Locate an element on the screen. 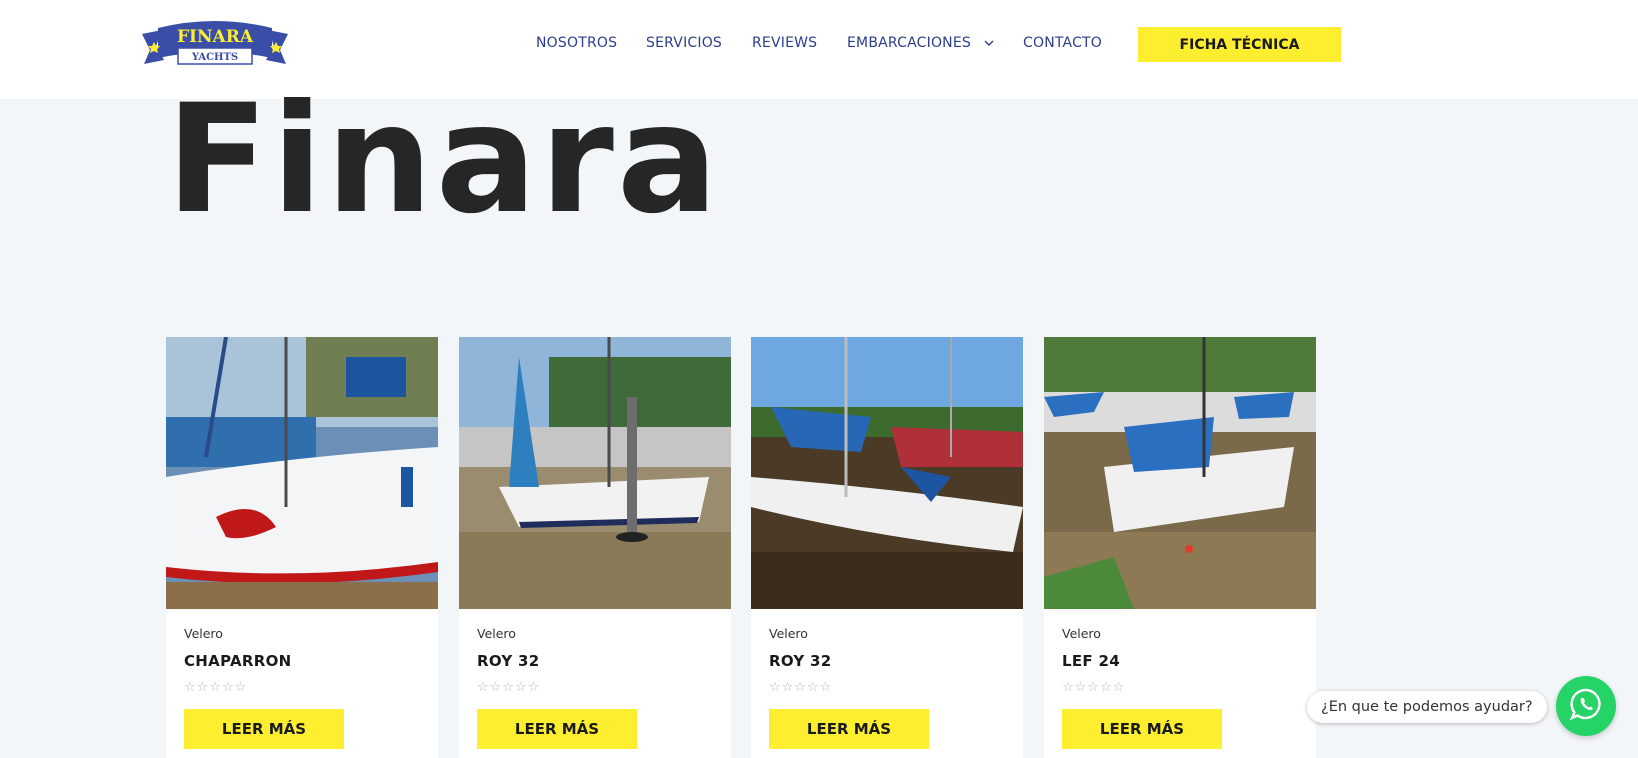  logo-text-top: FINARA is located at coordinates (215, 37).